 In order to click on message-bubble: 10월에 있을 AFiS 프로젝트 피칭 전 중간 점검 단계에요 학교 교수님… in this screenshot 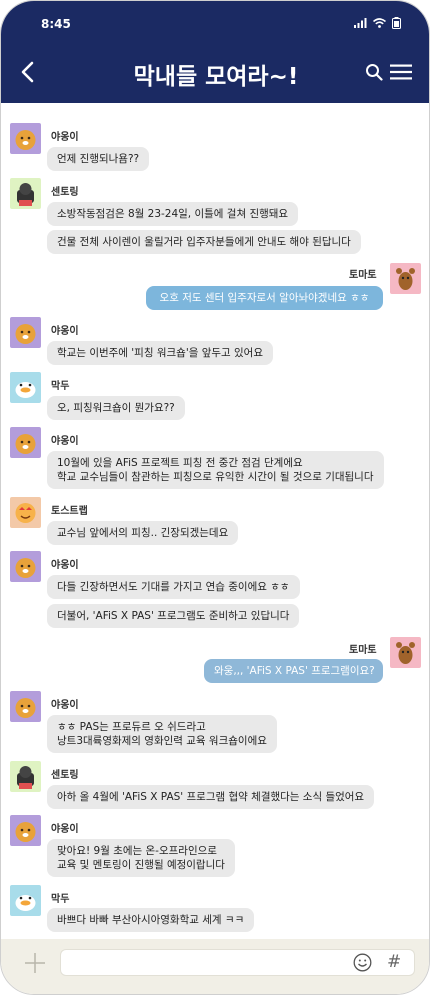, I will do `click(215, 470)`.